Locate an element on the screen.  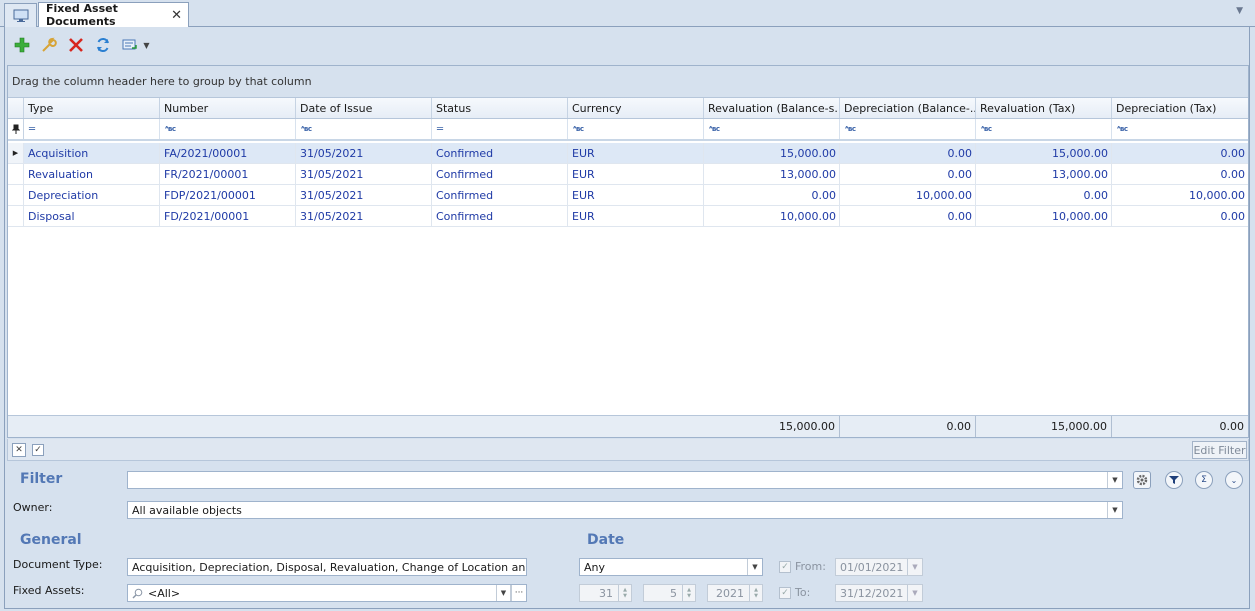
edit-filter-button: Edit Filter is located at coordinates (1219, 450).